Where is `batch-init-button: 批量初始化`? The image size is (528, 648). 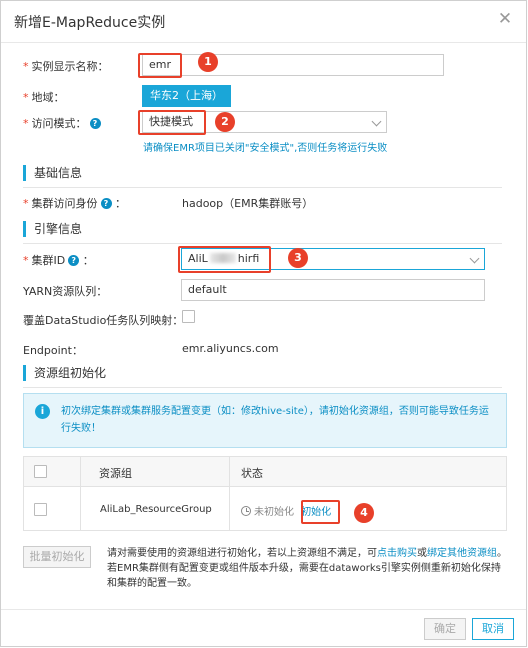
batch-init-button: 批量初始化 is located at coordinates (57, 557).